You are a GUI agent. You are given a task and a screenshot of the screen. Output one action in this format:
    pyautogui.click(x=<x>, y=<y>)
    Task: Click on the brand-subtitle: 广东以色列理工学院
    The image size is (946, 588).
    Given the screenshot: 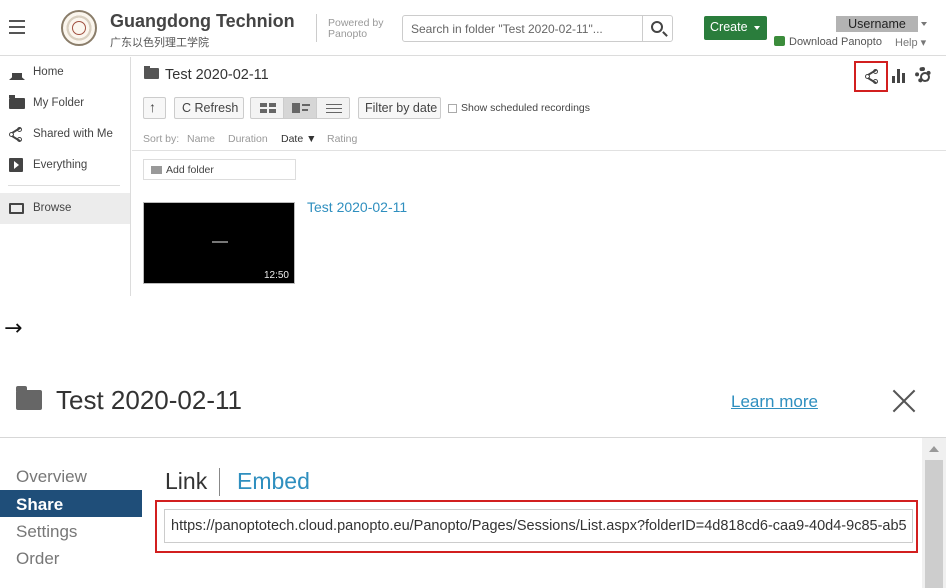 What is the action you would take?
    pyautogui.click(x=159, y=42)
    